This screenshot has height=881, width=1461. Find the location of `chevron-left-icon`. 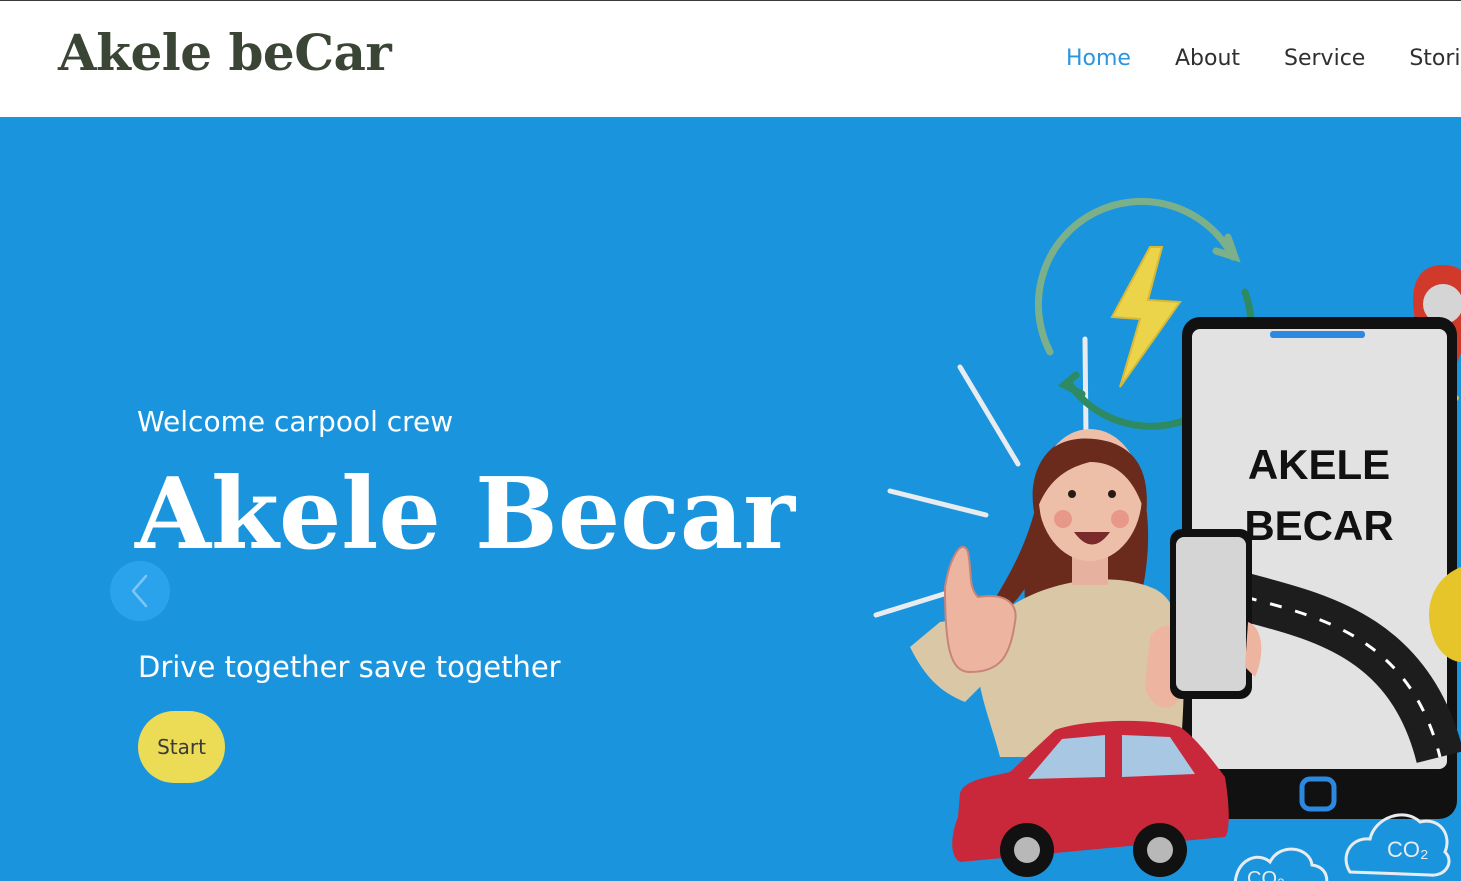

chevron-left-icon is located at coordinates (139, 591).